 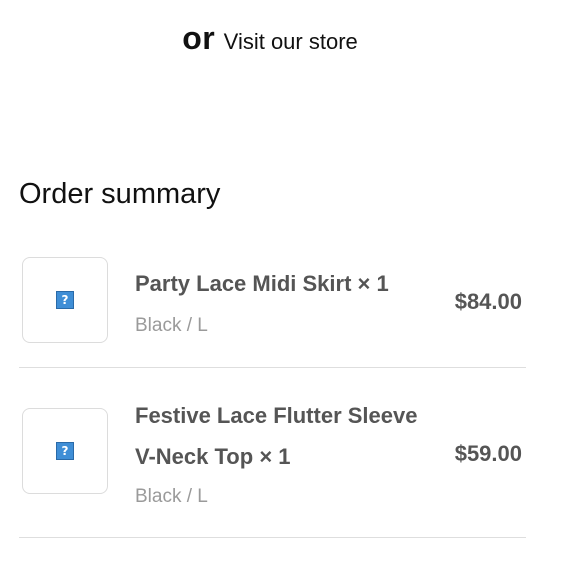 I want to click on product-name: Party Lace Midi Skirt × 1, so click(x=280, y=283).